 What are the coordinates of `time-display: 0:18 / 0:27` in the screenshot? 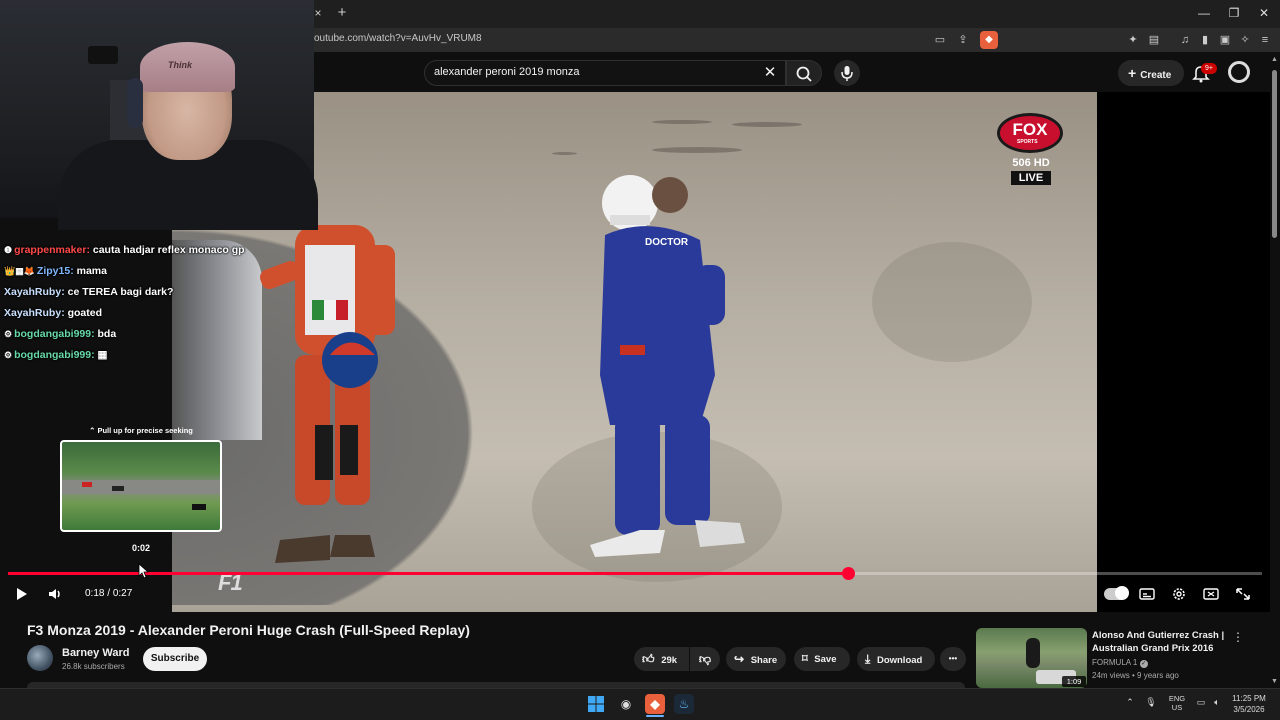 It's located at (108, 593).